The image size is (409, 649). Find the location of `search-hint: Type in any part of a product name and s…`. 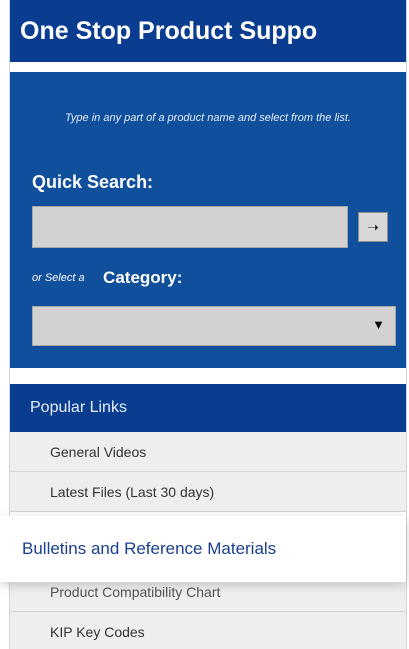

search-hint: Type in any part of a product name and s… is located at coordinates (208, 118).